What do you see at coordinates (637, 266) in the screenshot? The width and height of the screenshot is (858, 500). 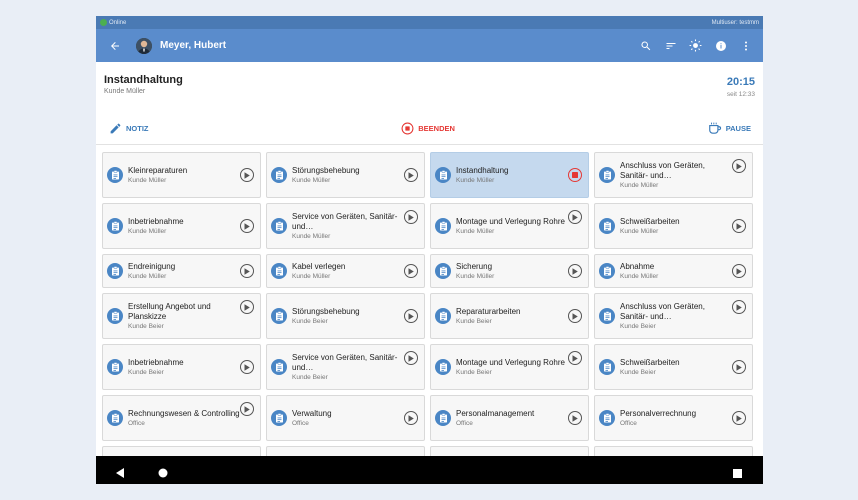 I see `task-title: Abnahme` at bounding box center [637, 266].